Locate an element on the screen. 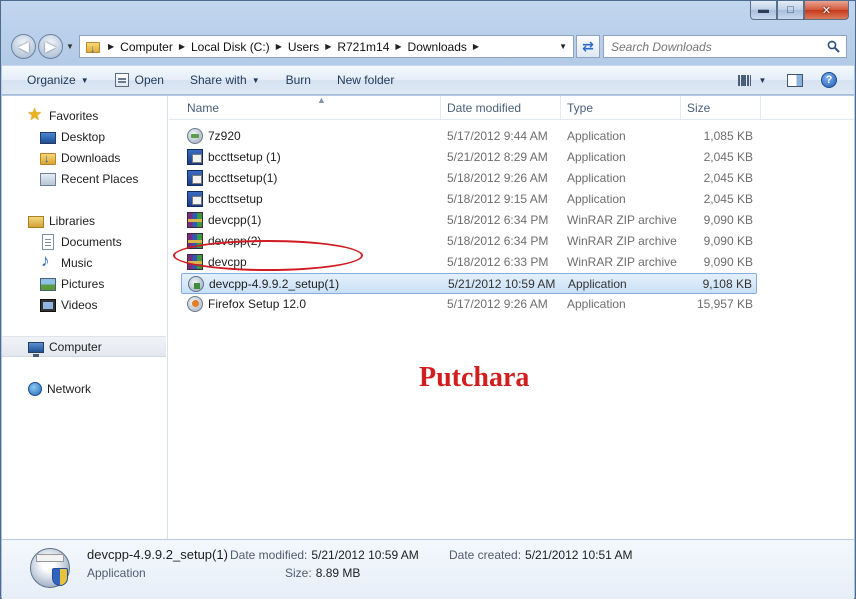  minimize-button: ▬ is located at coordinates (763, 10).